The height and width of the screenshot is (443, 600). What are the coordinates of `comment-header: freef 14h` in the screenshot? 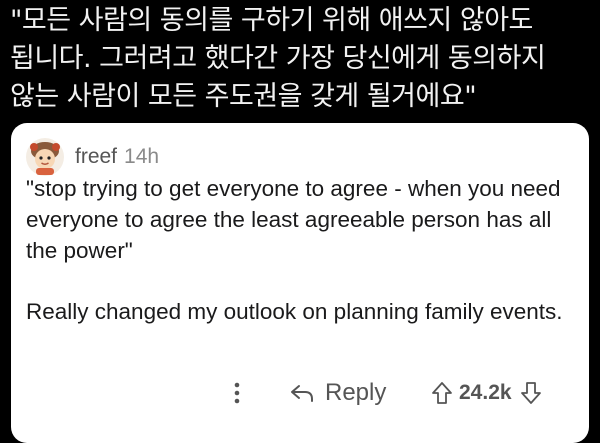 It's located at (92, 157).